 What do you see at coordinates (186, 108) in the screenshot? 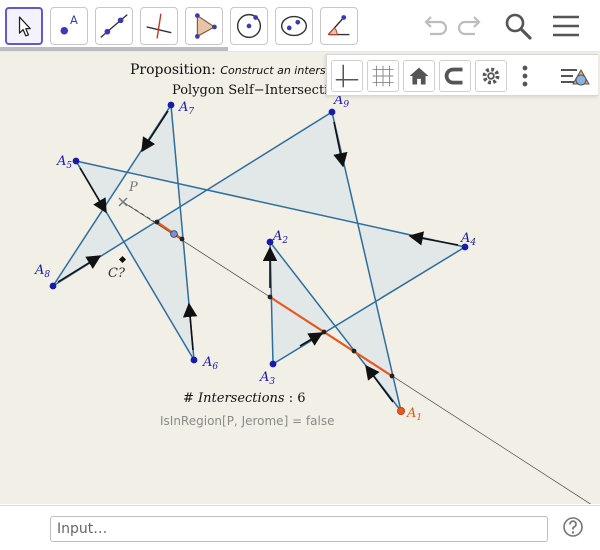
I see `label-a7: A7` at bounding box center [186, 108].